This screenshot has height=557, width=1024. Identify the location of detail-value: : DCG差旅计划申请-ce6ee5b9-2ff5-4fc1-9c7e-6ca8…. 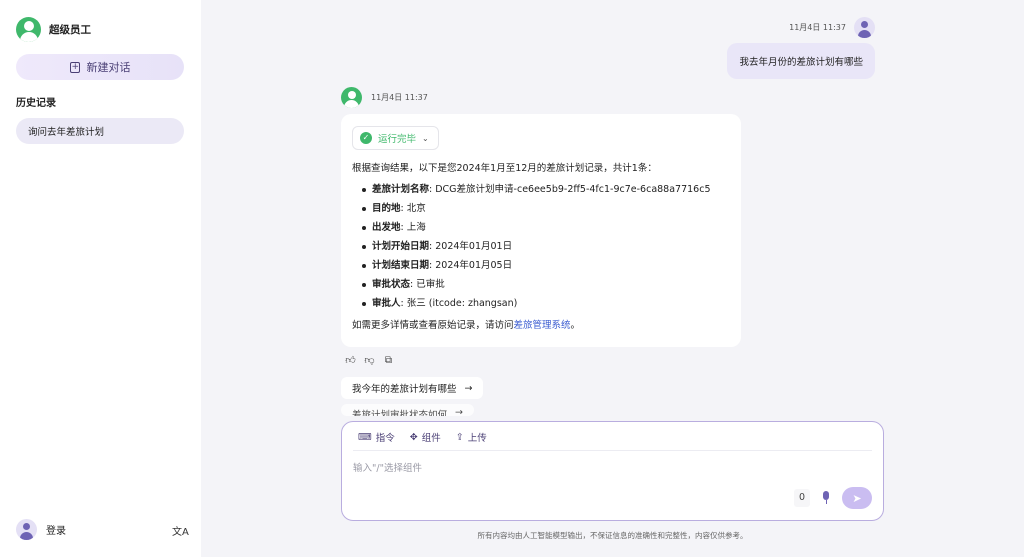
(570, 189).